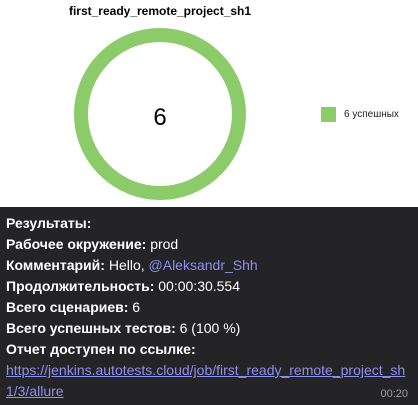 The width and height of the screenshot is (418, 405). What do you see at coordinates (123, 286) in the screenshot?
I see `duration-line: Продолжительность: 00:00:30.554` at bounding box center [123, 286].